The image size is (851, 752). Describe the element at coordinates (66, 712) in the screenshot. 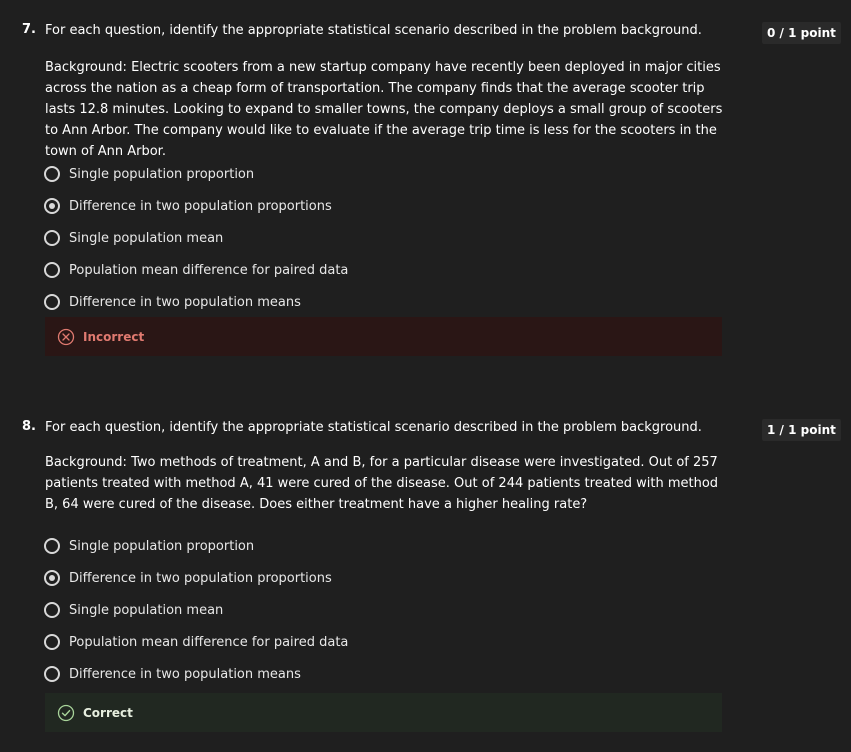

I see `check-circle-icon` at that location.